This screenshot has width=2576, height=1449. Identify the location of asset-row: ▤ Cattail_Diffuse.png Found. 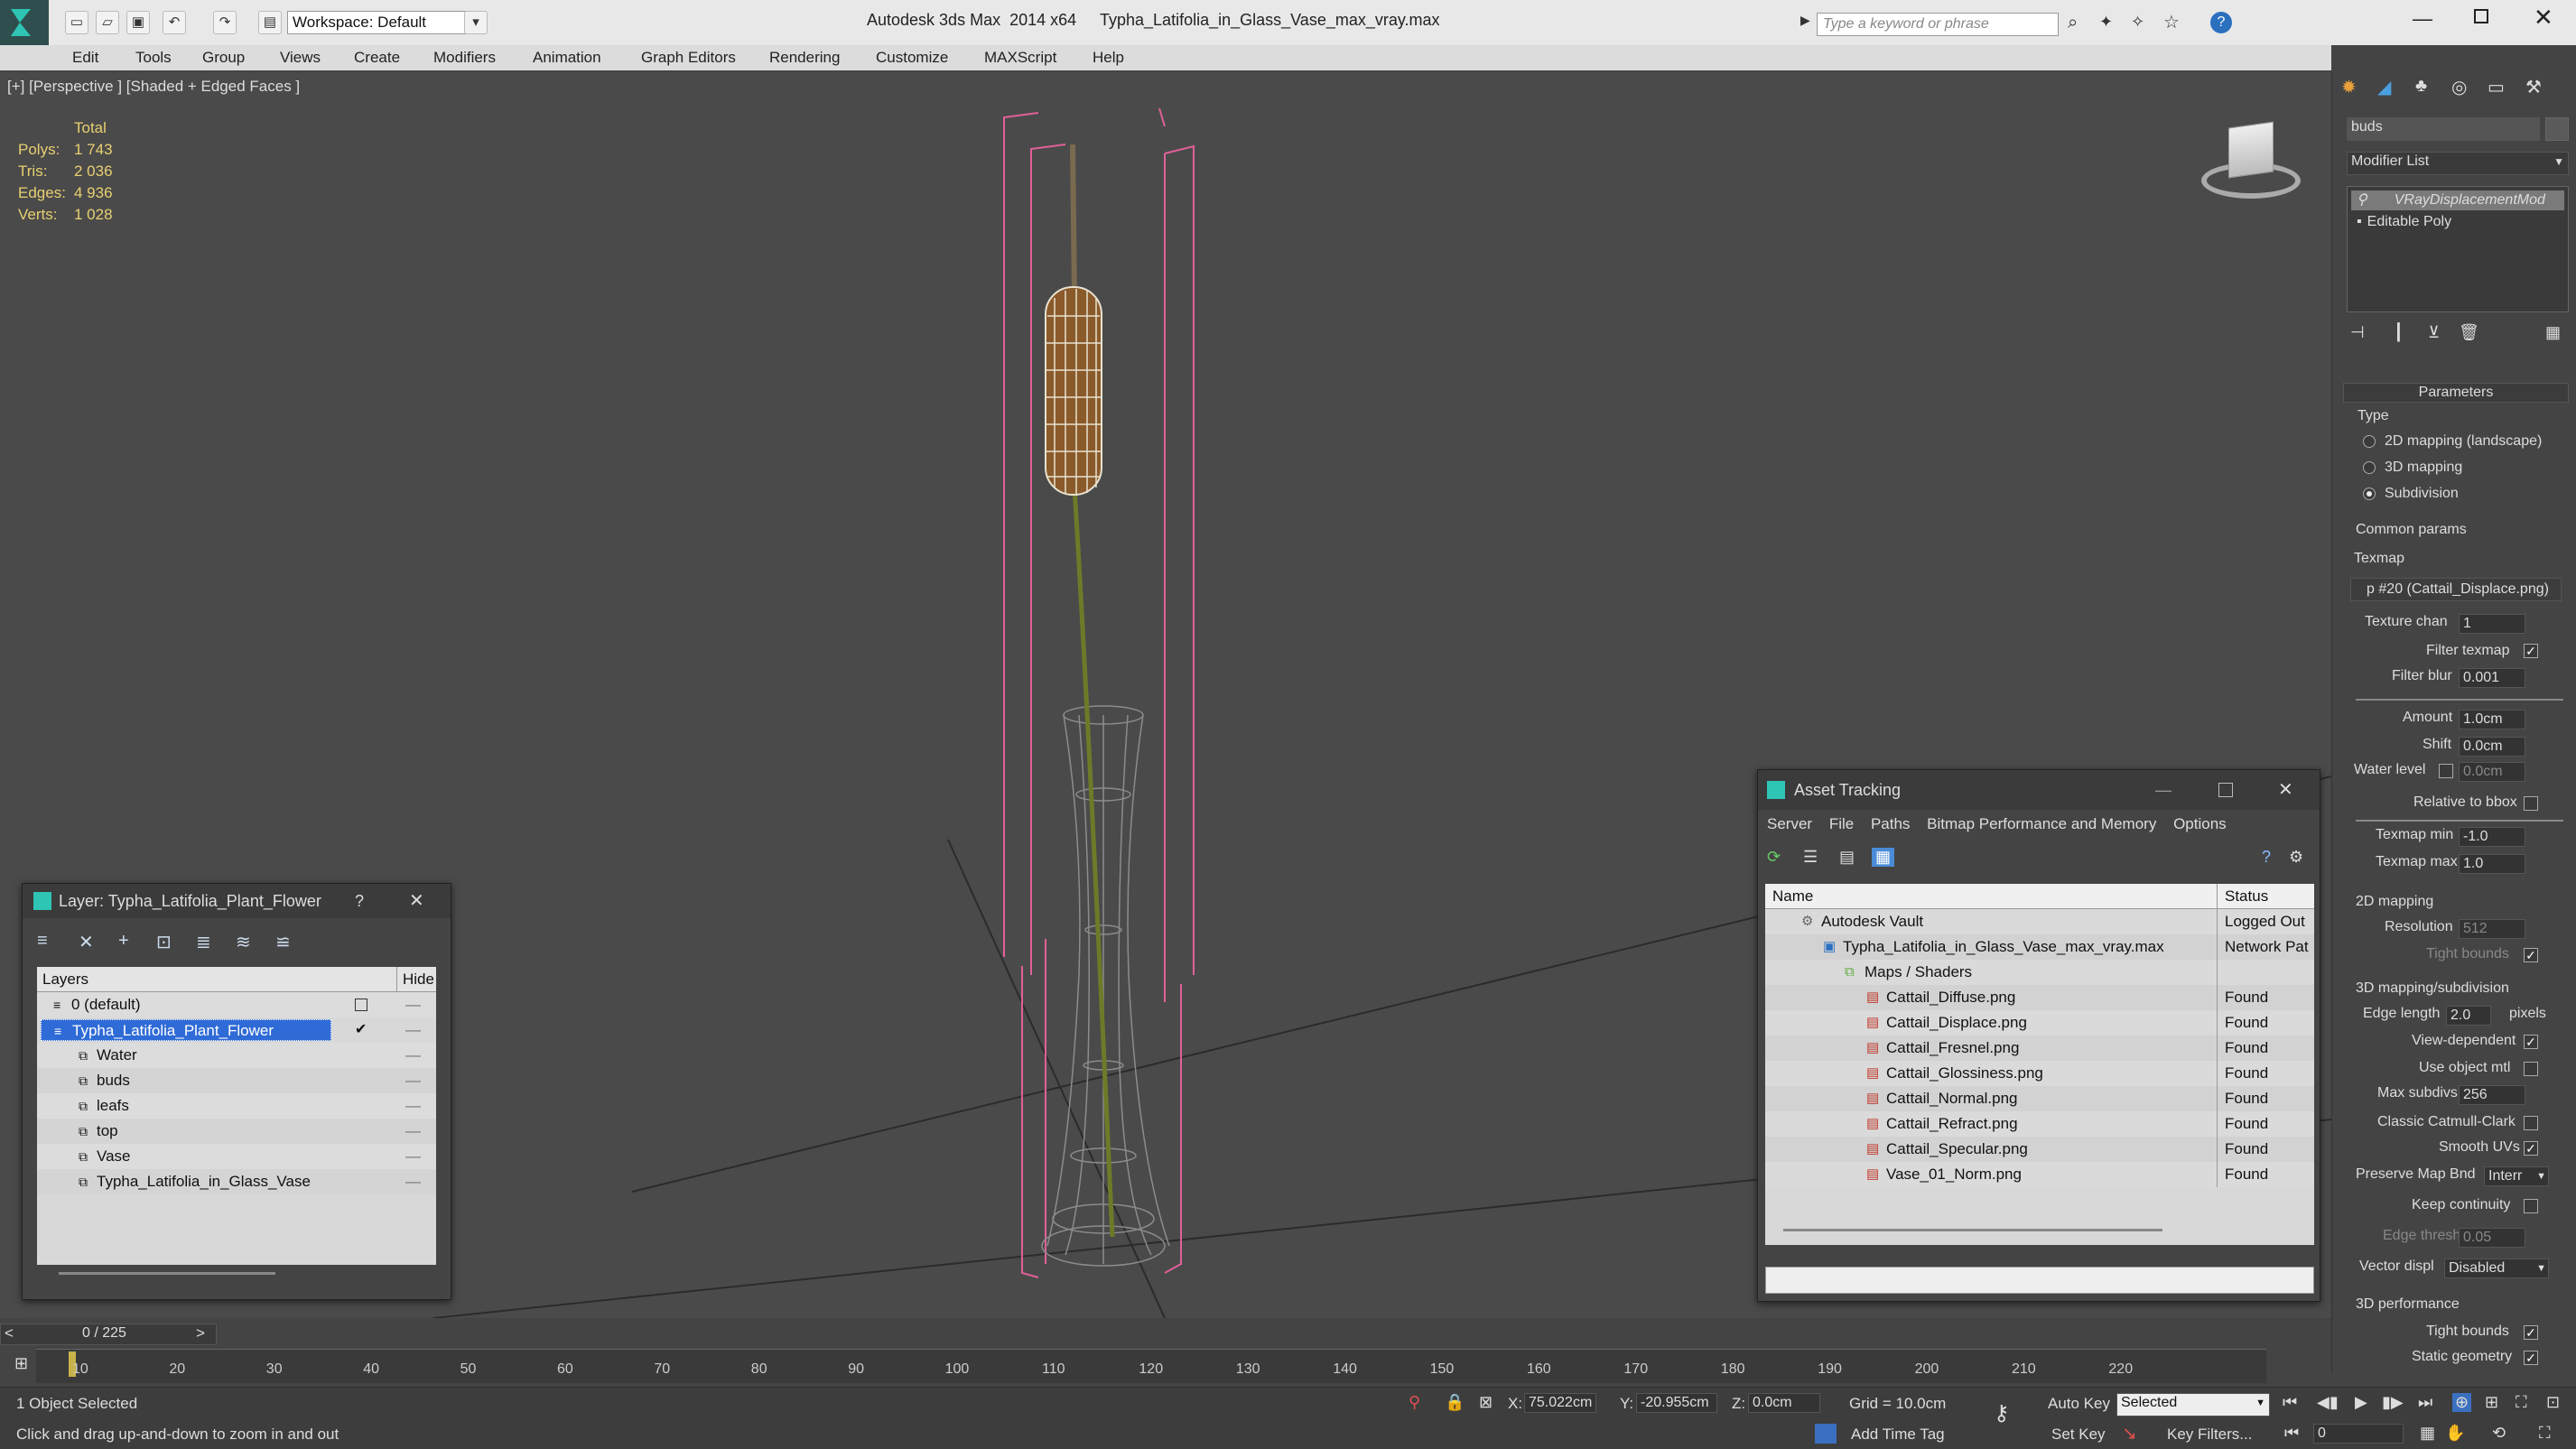
(2039, 997).